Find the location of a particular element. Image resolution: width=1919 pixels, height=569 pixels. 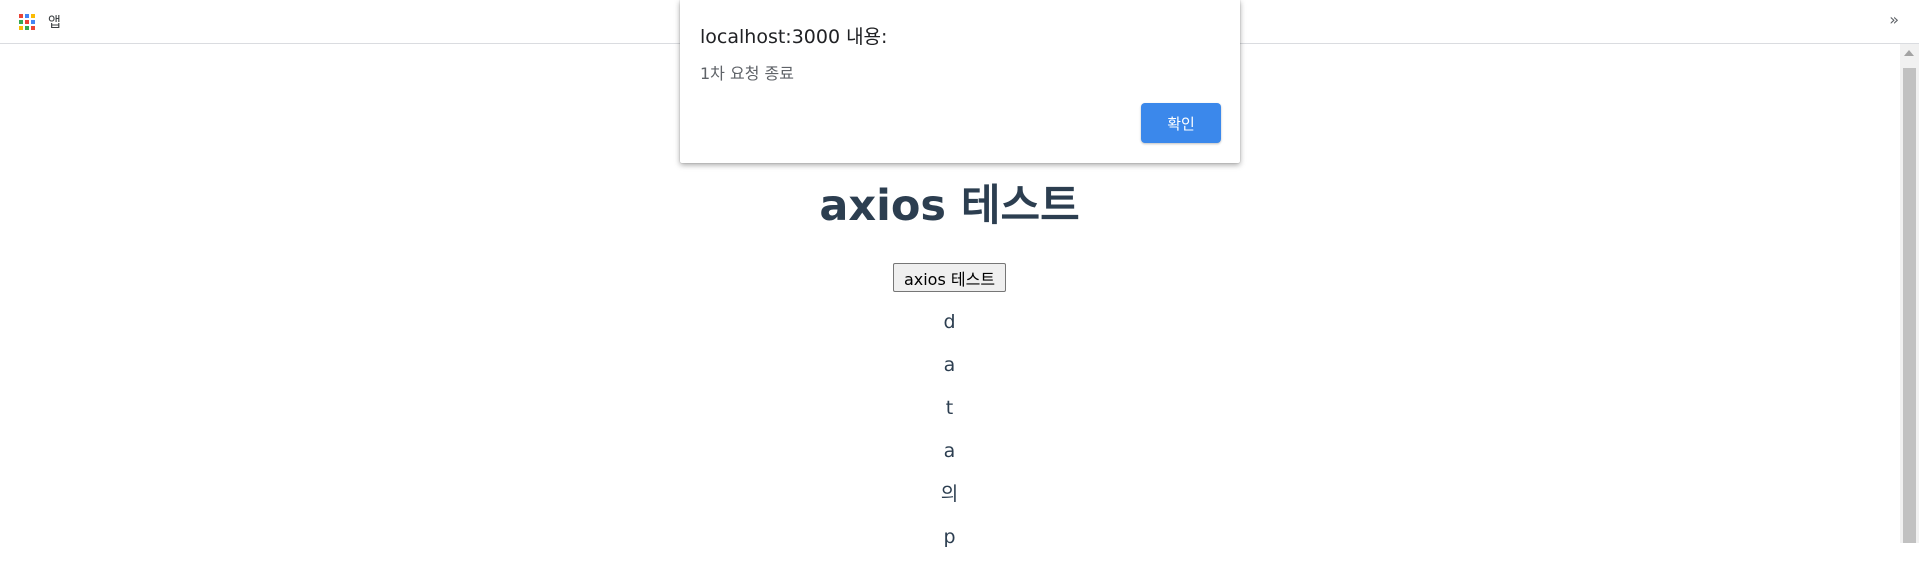

alert-message: 1차 요청 종료 is located at coordinates (747, 73).